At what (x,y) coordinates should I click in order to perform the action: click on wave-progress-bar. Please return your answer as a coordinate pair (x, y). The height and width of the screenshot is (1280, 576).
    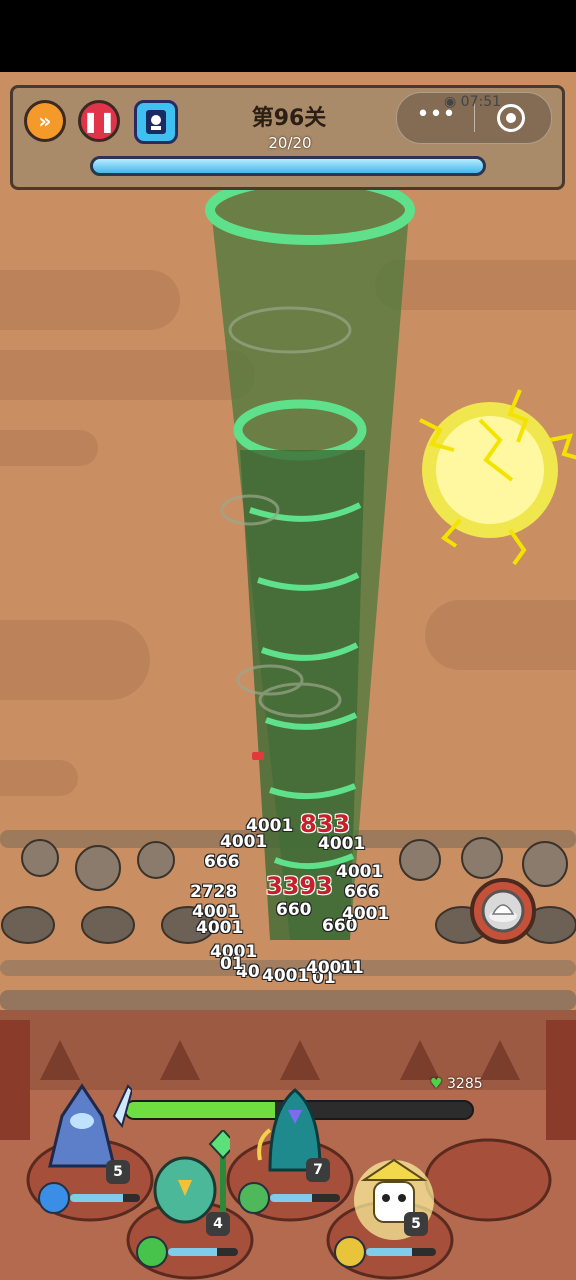
    Looking at the image, I should click on (288, 166).